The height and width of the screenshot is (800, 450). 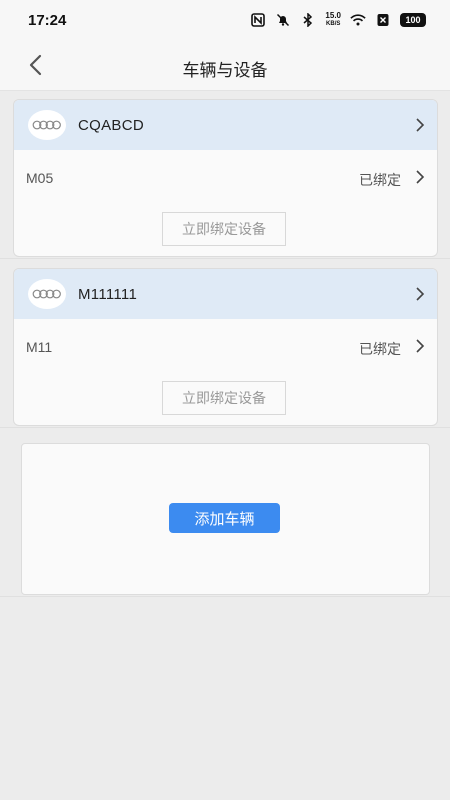 I want to click on device-row: M11 已绑定, so click(x=225, y=345).